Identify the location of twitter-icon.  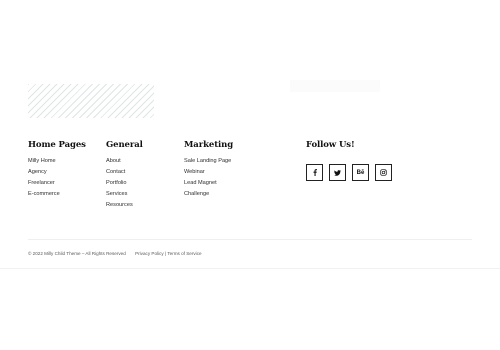
(337, 172).